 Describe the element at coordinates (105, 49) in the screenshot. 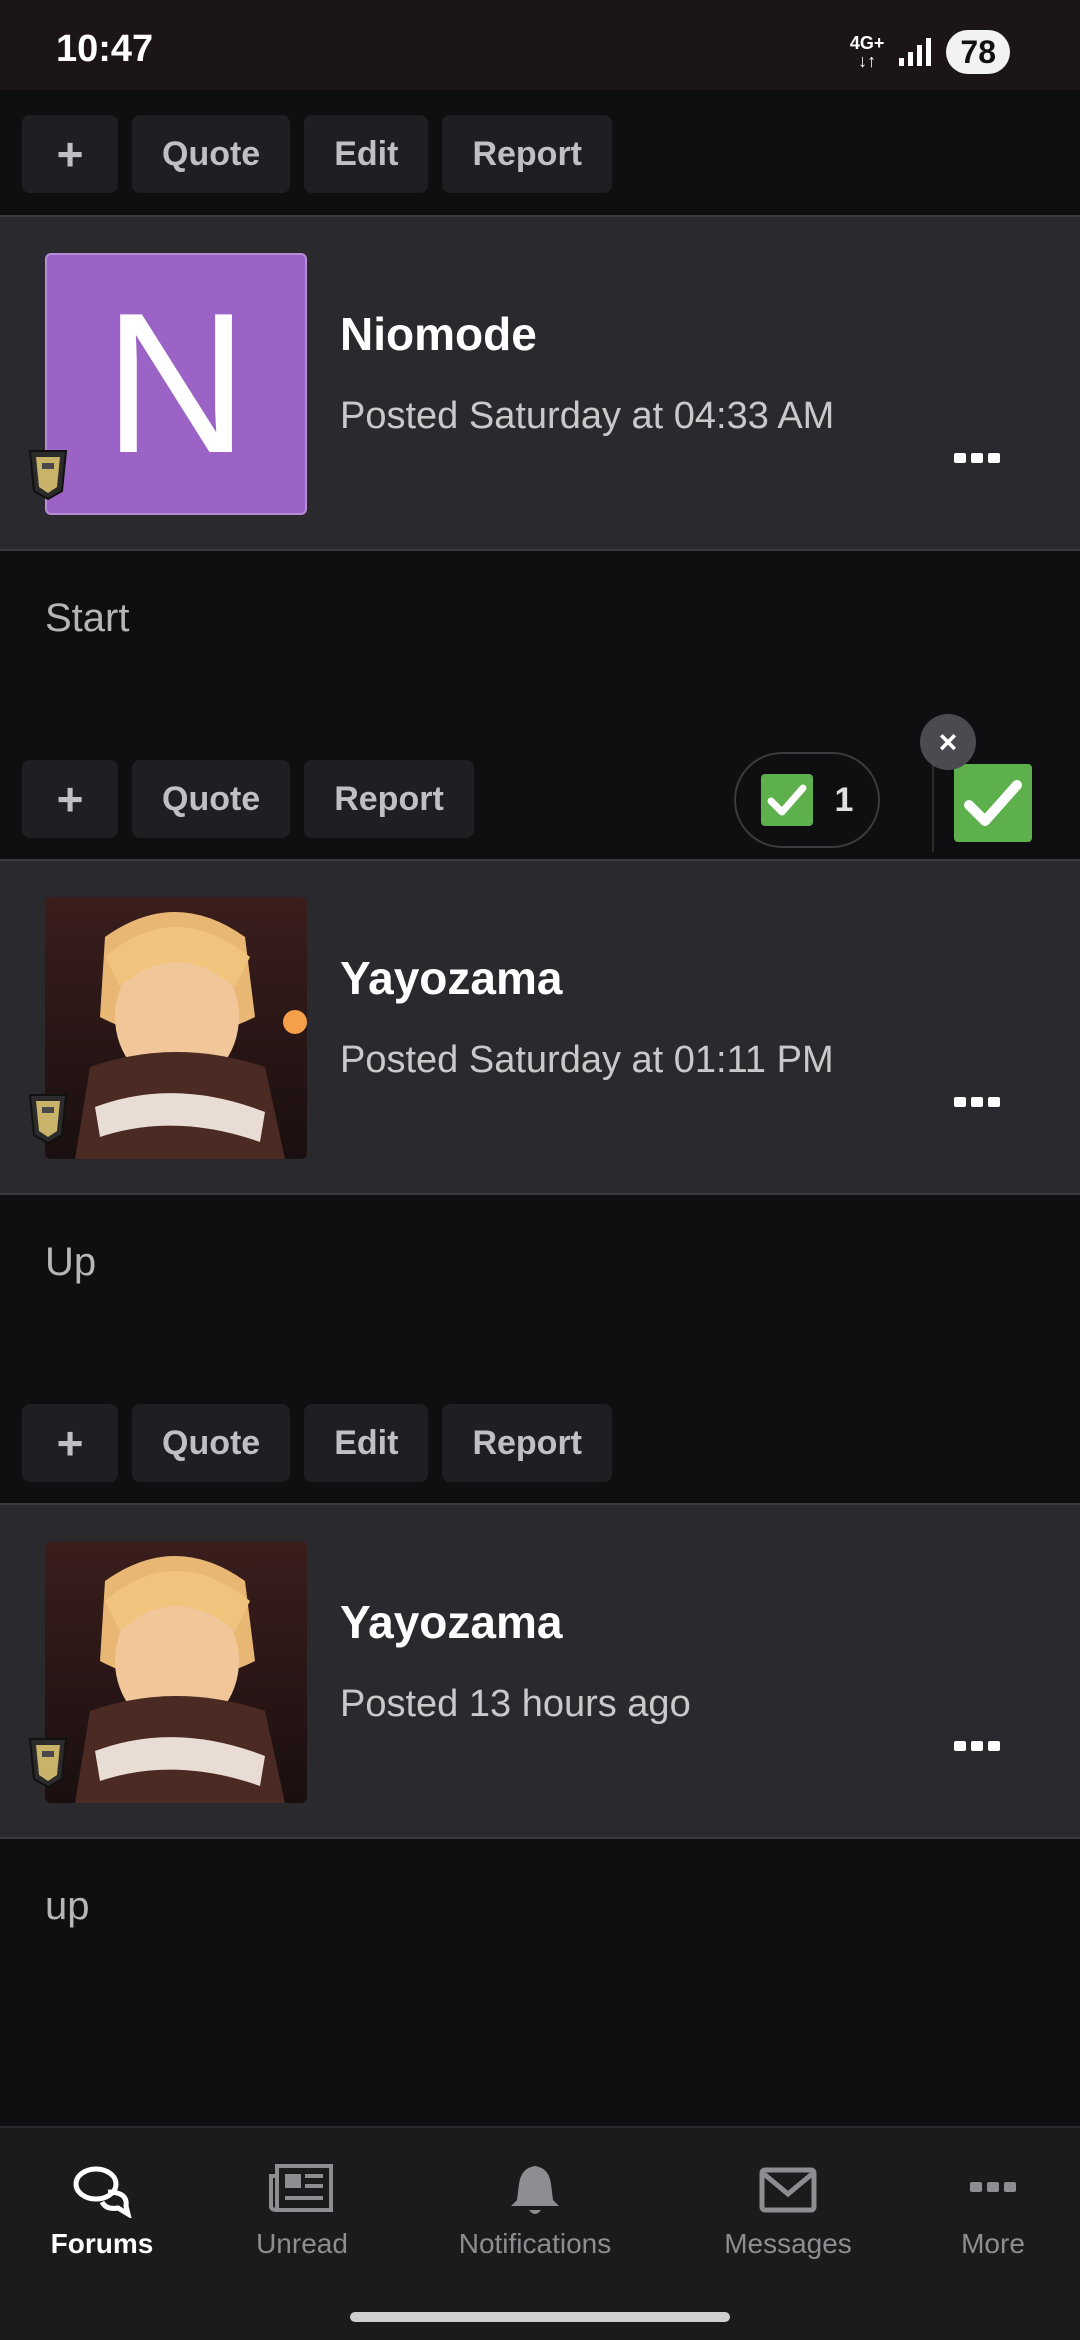

I see `status-time: 10:47` at that location.